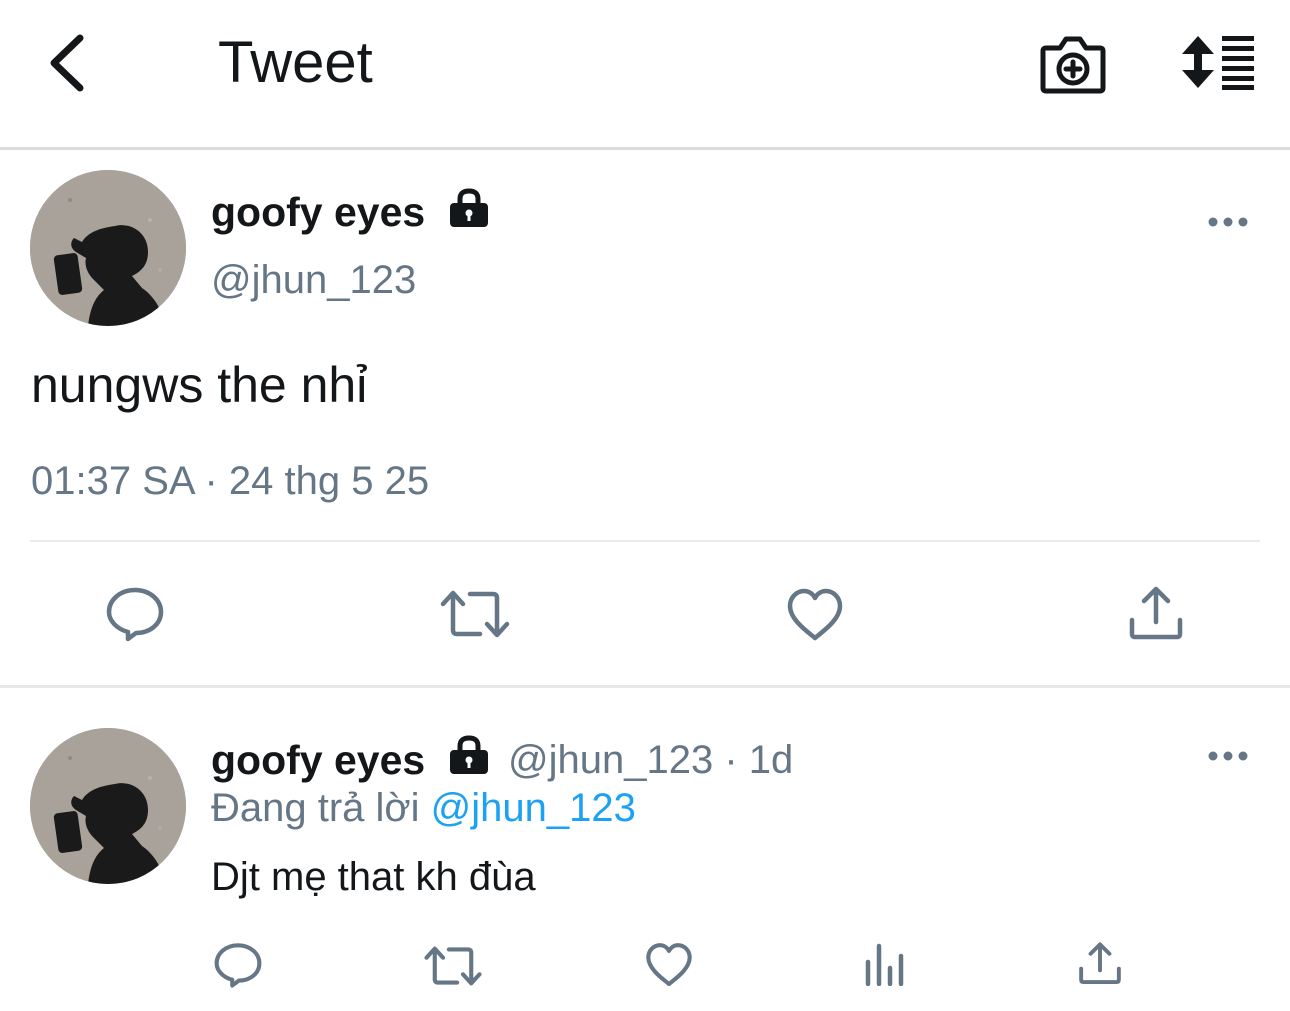  Describe the element at coordinates (230, 481) in the screenshot. I see `tweet-timestamp: 01:37 SA · 24 thg 5 25` at that location.